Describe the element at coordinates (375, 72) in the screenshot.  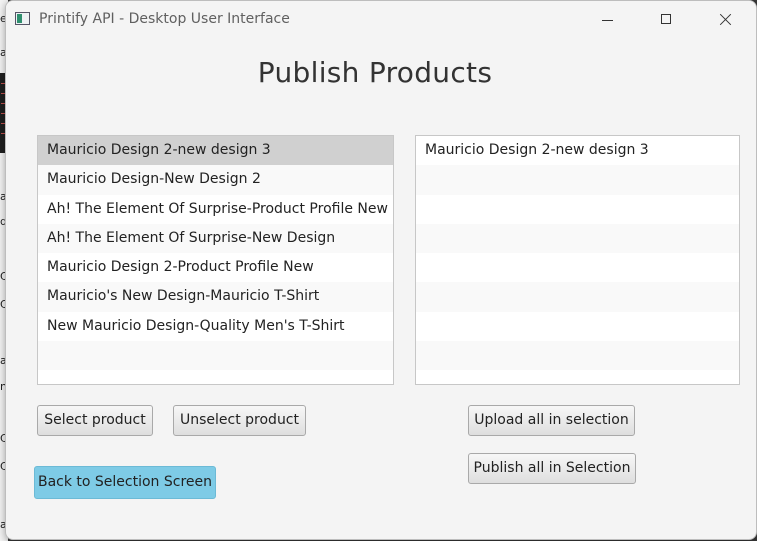
I see `page-title: Publish Products` at that location.